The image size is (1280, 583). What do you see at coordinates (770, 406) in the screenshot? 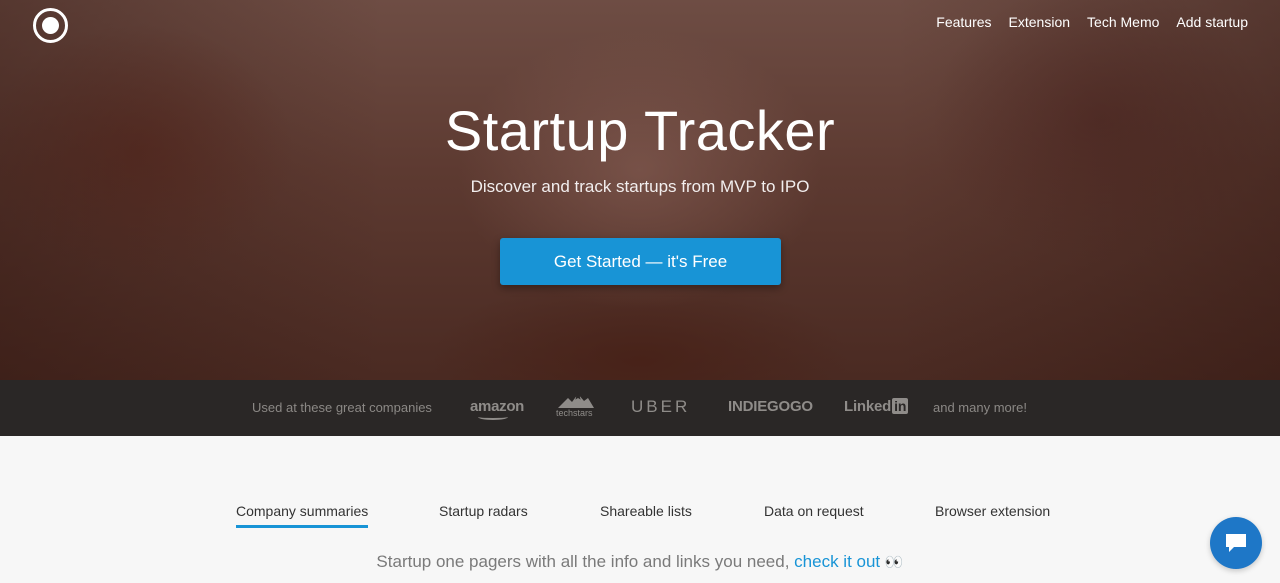
I see `indiegogo-logo: INDIEGOGO` at bounding box center [770, 406].